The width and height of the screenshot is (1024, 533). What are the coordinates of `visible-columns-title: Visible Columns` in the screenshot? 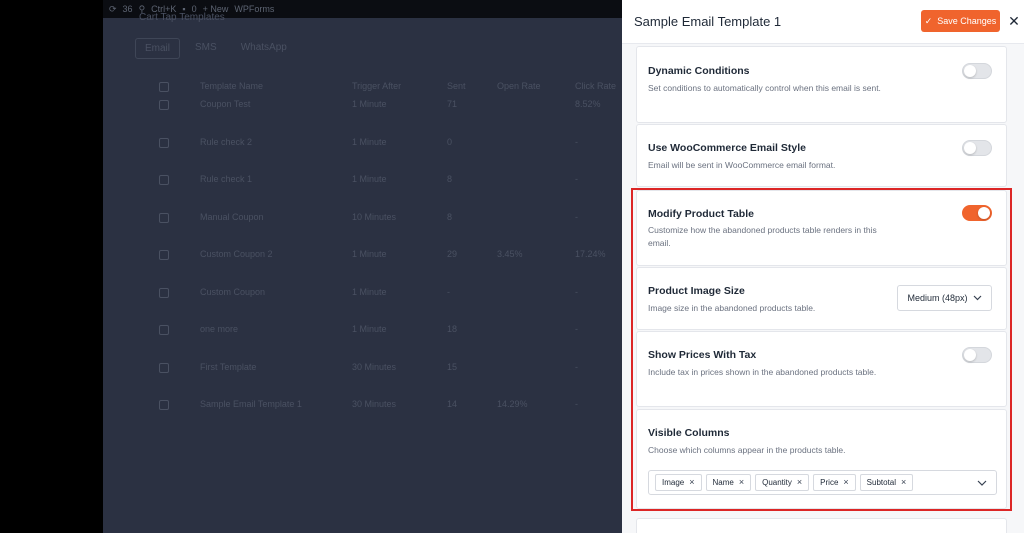 It's located at (689, 433).